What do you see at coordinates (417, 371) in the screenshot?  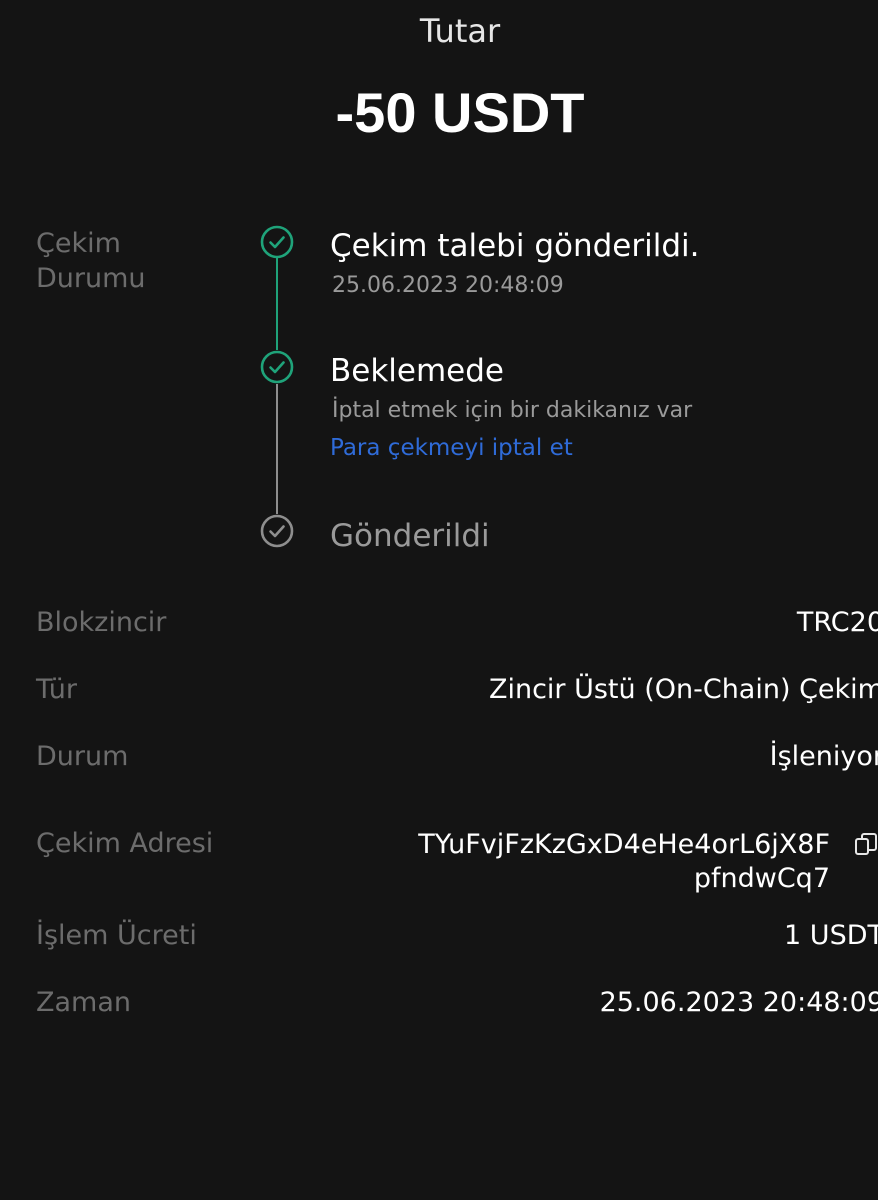 I see `step-pending-title: Beklemede` at bounding box center [417, 371].